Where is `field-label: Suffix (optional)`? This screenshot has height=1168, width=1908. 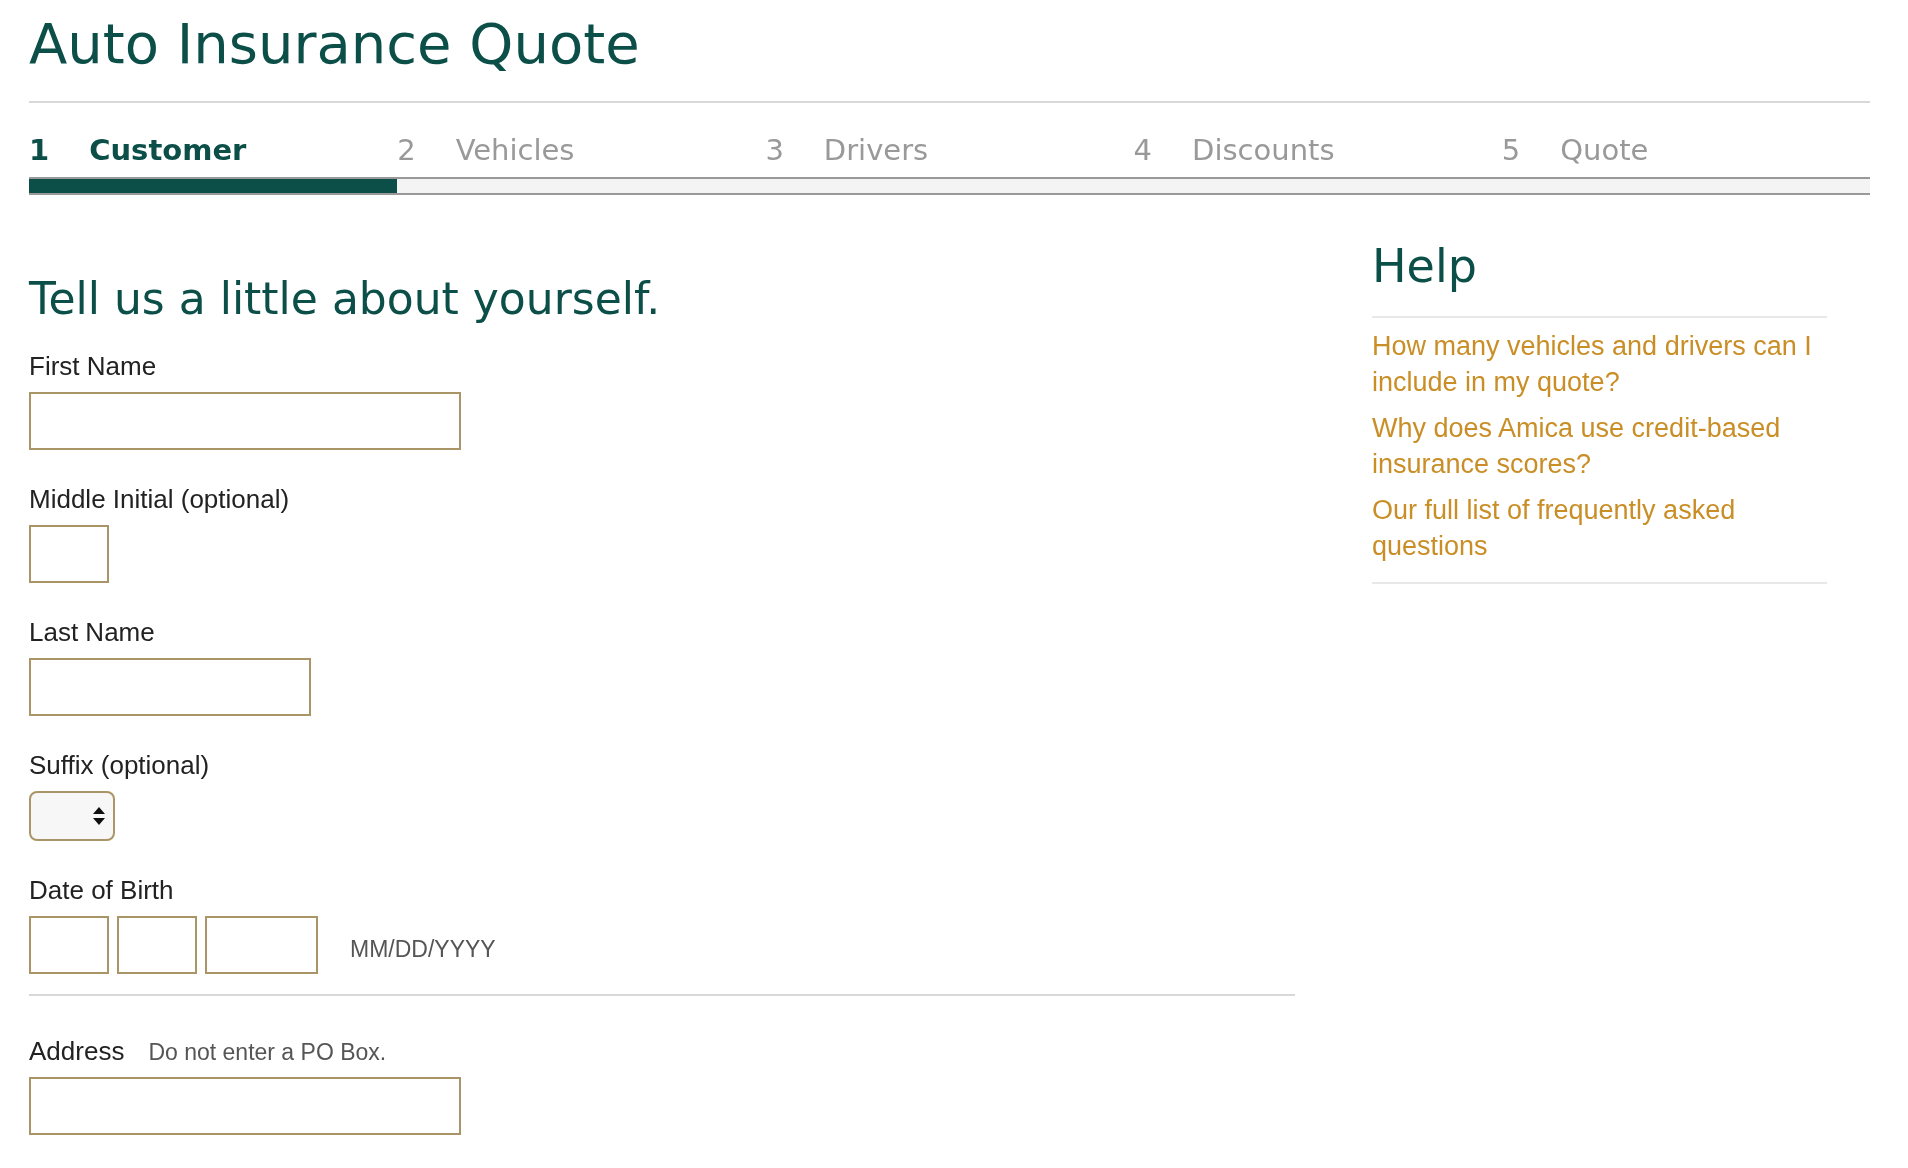 field-label: Suffix (optional) is located at coordinates (119, 766).